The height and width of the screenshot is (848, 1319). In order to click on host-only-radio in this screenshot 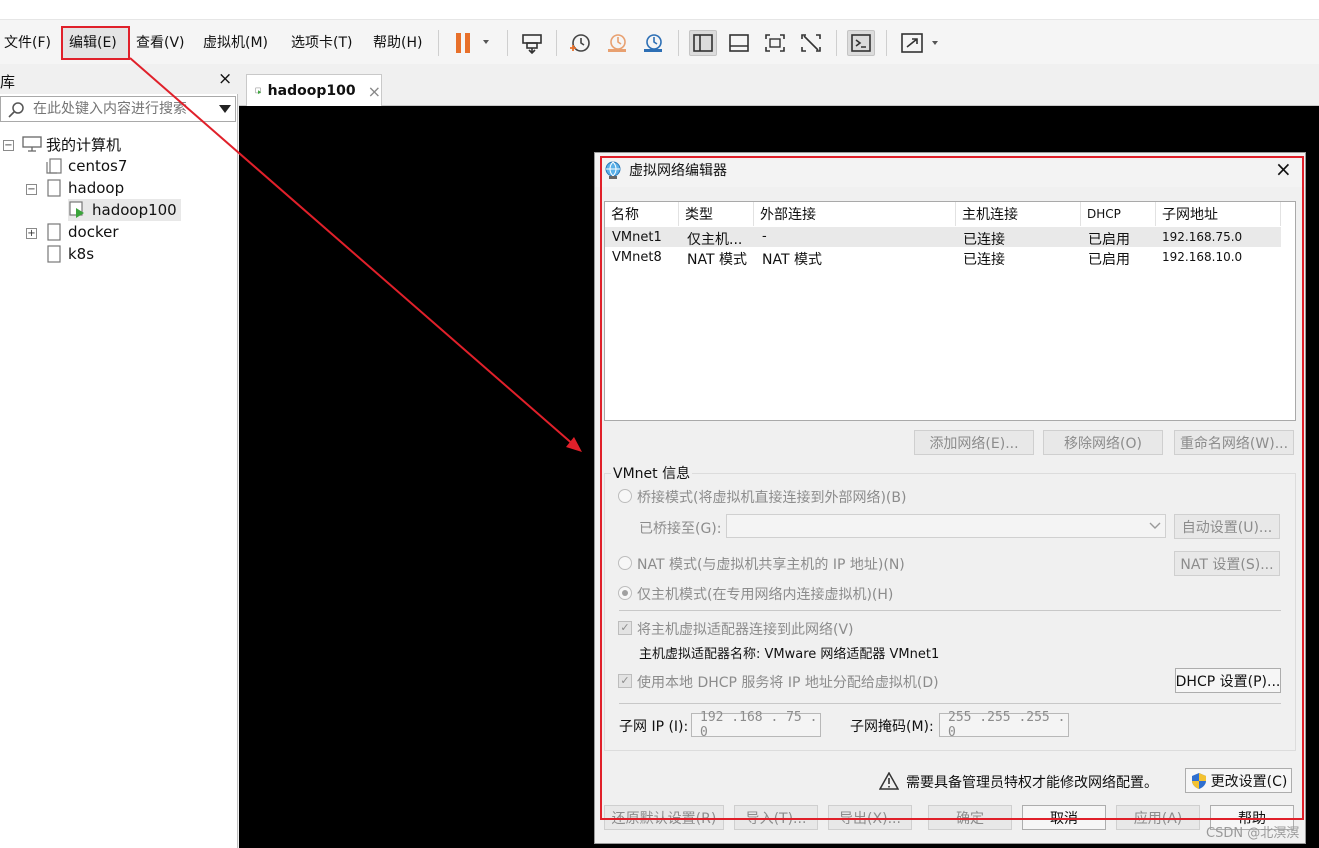, I will do `click(625, 593)`.